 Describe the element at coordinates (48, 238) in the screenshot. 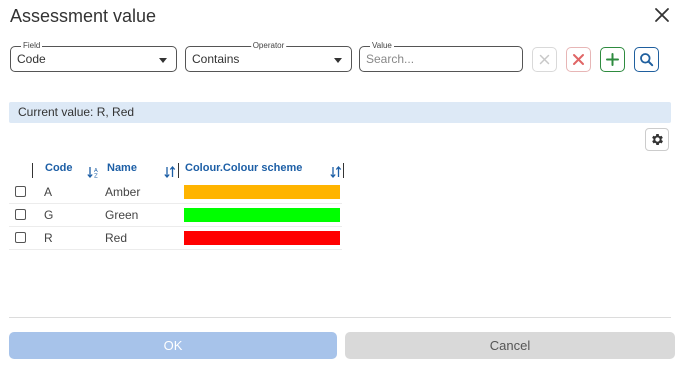

I see `row-code: R` at that location.